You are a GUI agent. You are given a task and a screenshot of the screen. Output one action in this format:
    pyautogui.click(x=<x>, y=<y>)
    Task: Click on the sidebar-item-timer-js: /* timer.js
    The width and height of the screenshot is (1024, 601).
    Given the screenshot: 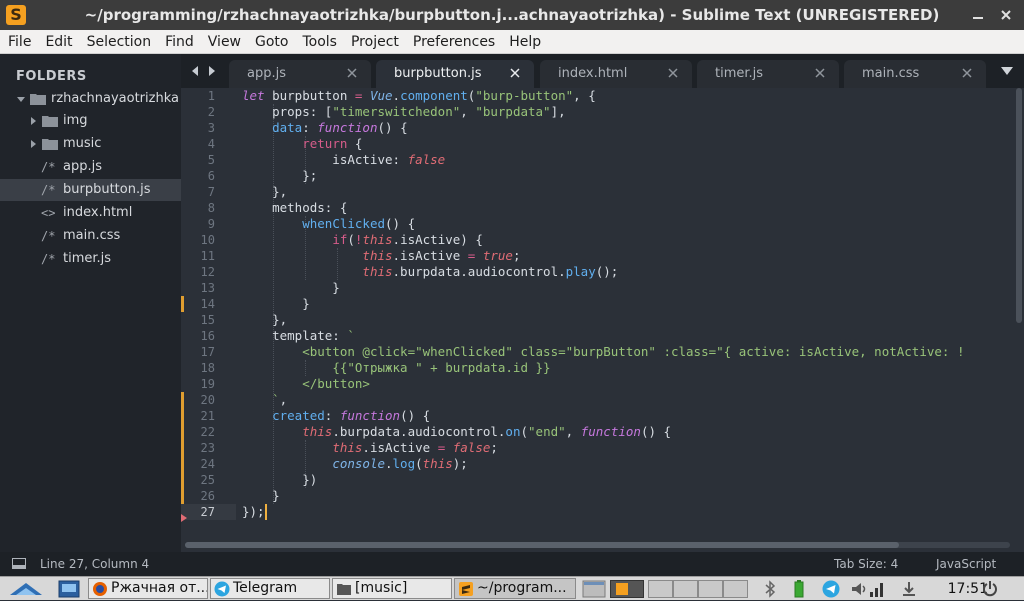 What is the action you would take?
    pyautogui.click(x=90, y=259)
    